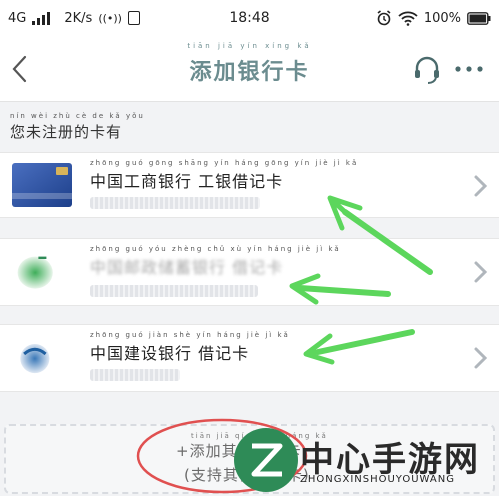 This screenshot has width=499, height=496. Describe the element at coordinates (77, 116) in the screenshot. I see `section-label-pinyin: nín wèi zhù cè de kǎ yǒu` at that location.